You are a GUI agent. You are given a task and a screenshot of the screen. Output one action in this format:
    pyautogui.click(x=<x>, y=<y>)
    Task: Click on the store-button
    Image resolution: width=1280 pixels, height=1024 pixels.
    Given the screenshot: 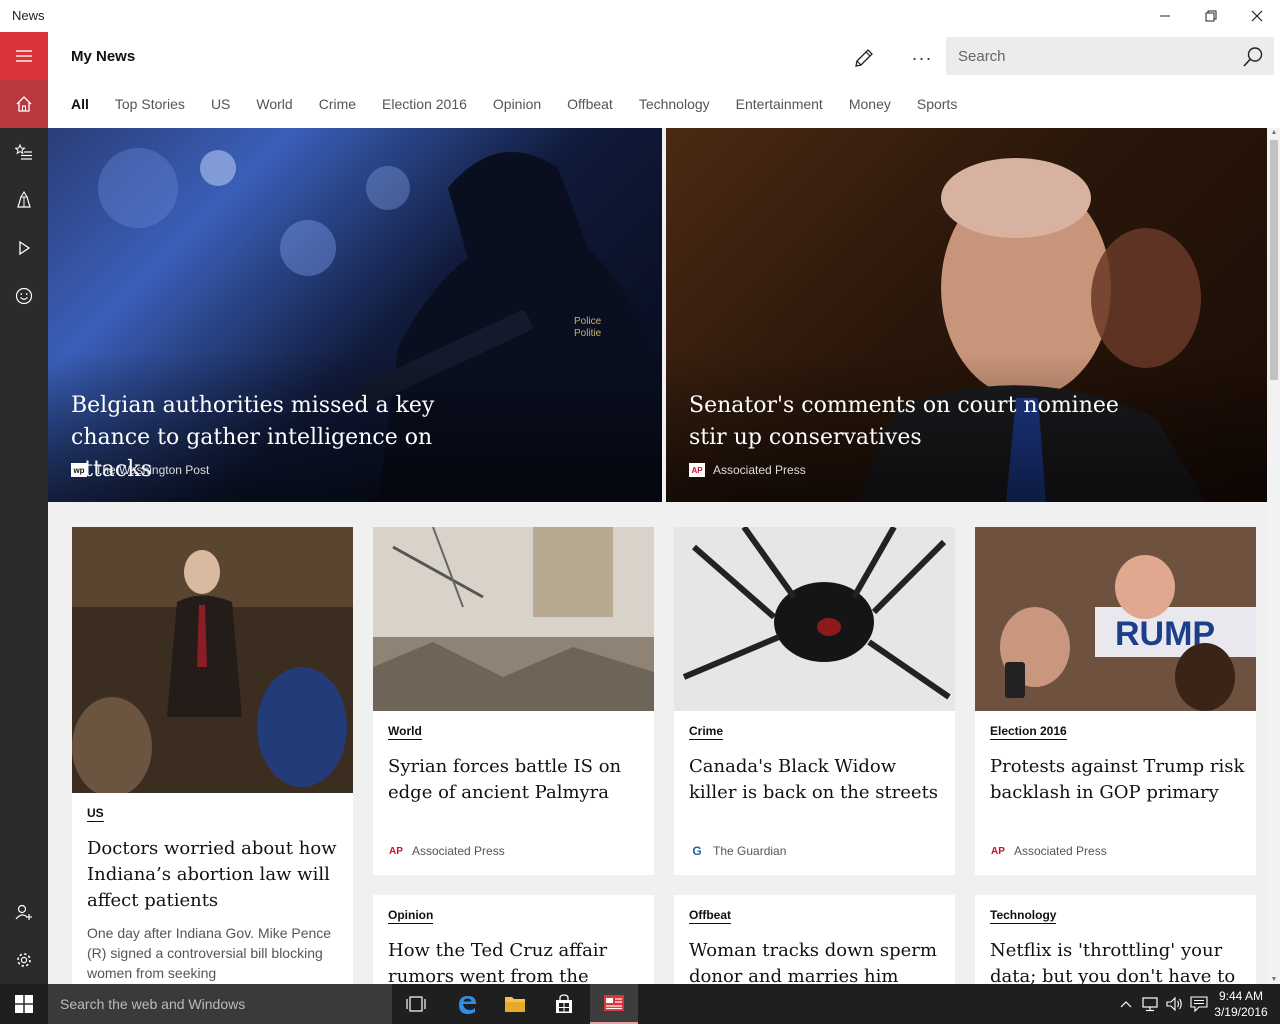 What is the action you would take?
    pyautogui.click(x=564, y=1004)
    